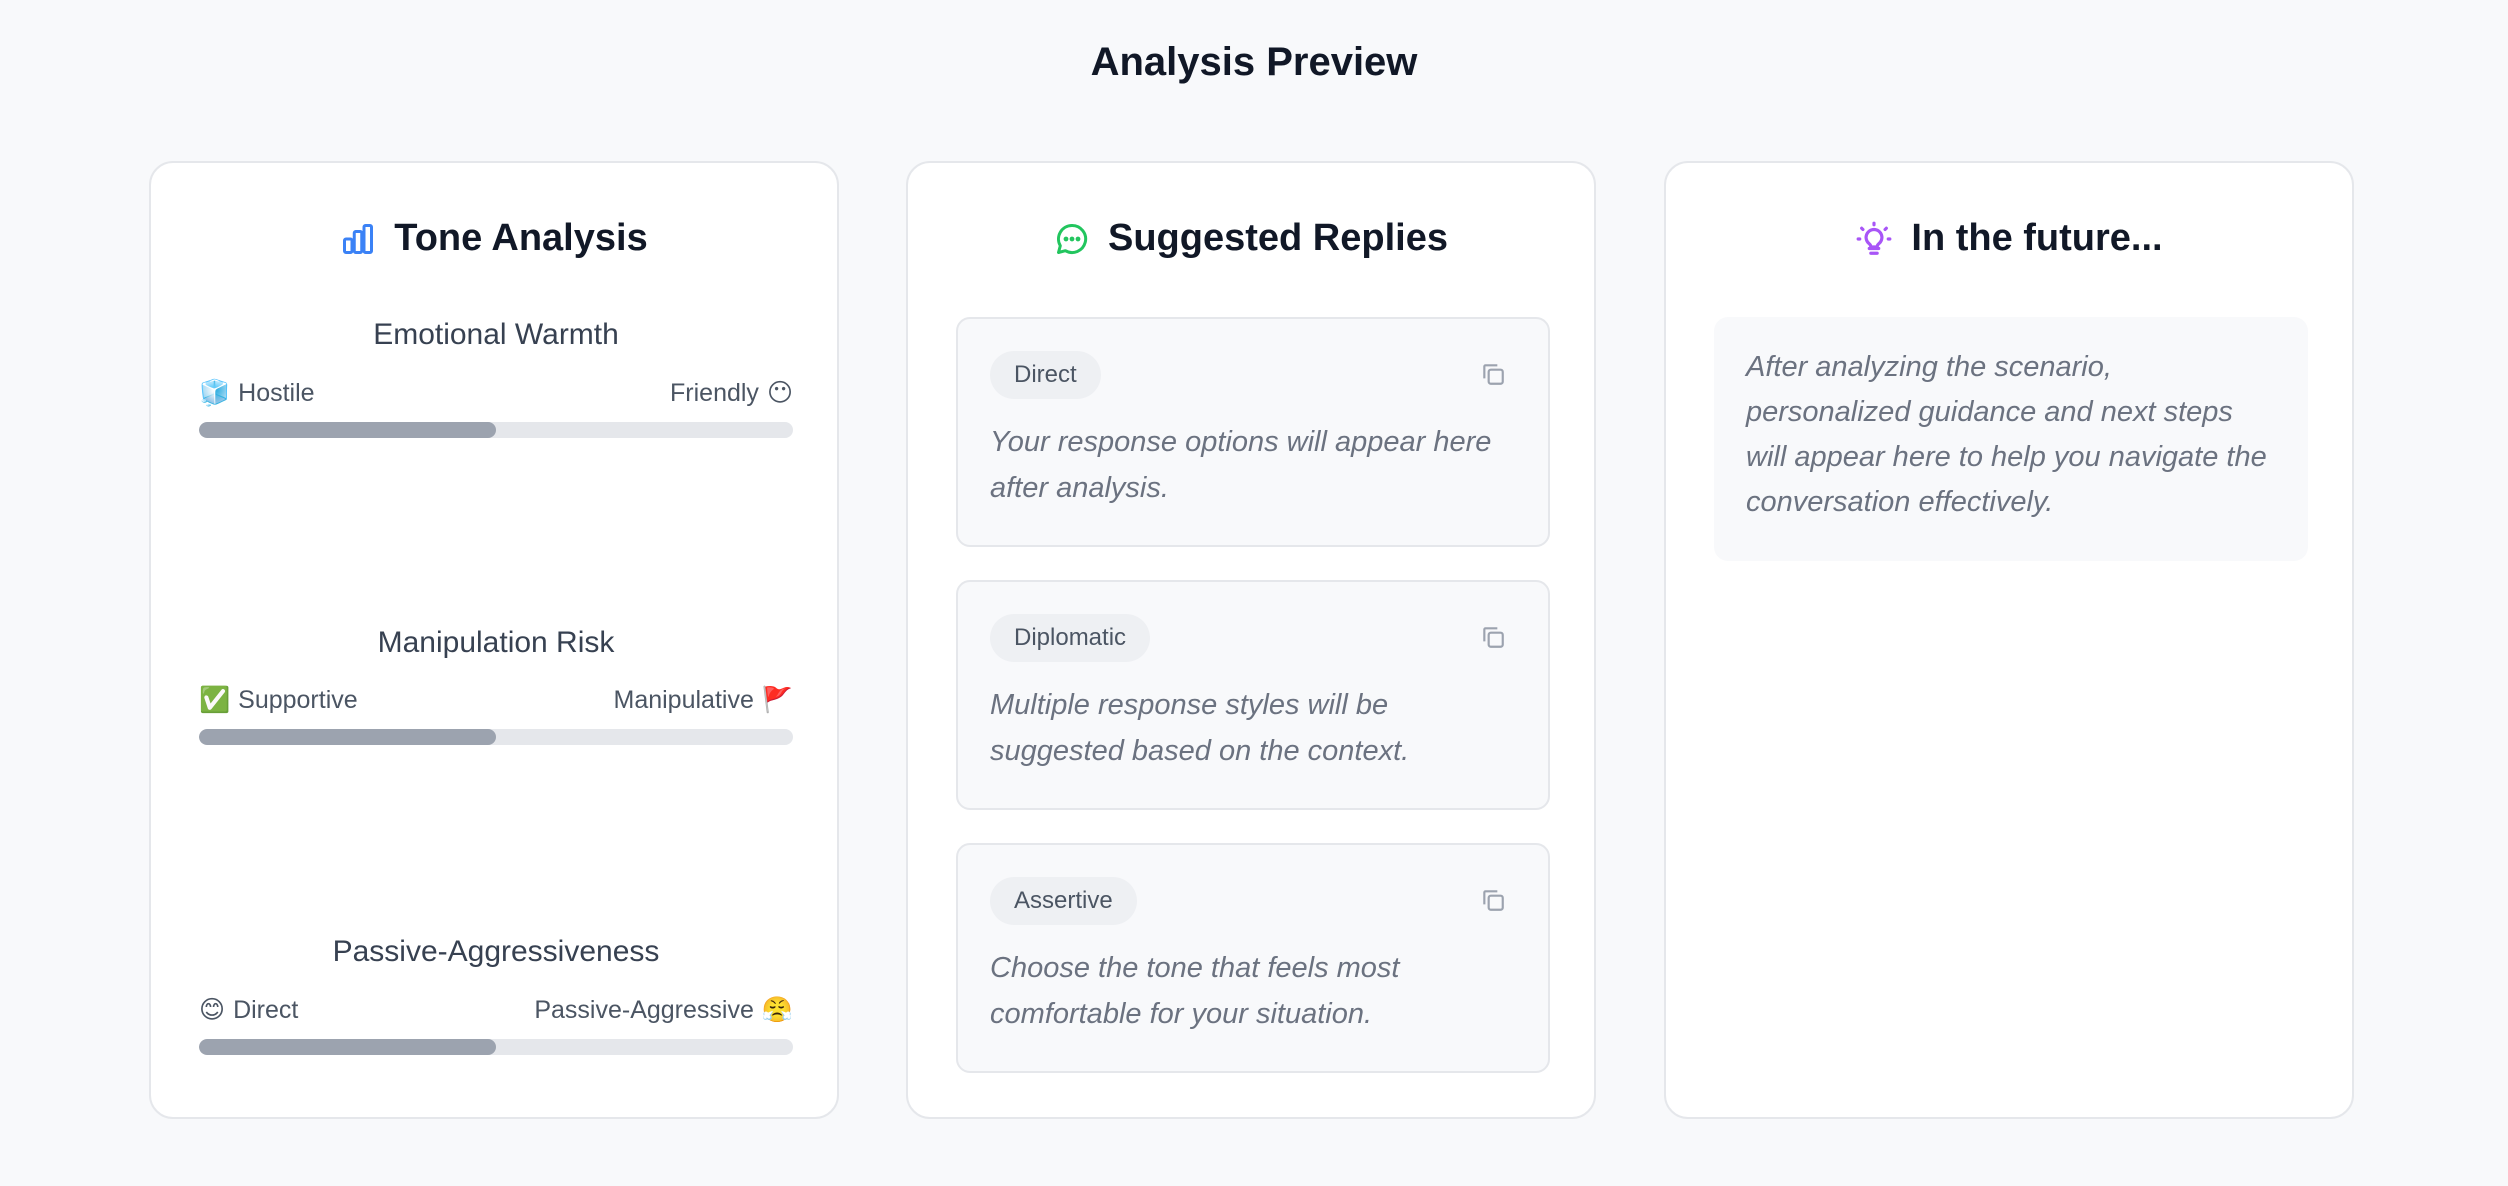 The width and height of the screenshot is (2508, 1186). I want to click on page-title: Analysis Preview, so click(1254, 62).